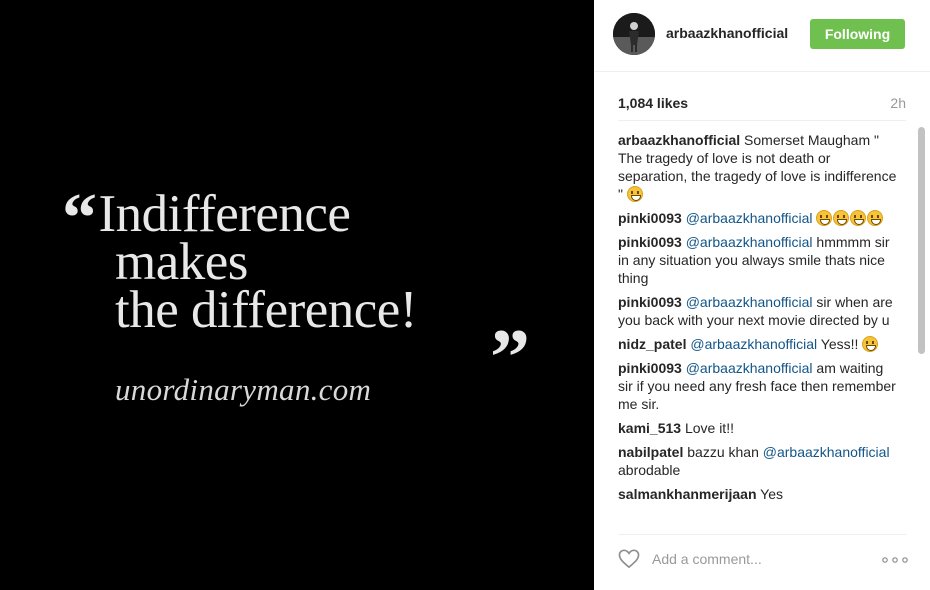 The height and width of the screenshot is (590, 930). Describe the element at coordinates (752, 559) in the screenshot. I see `add-comment-input` at that location.